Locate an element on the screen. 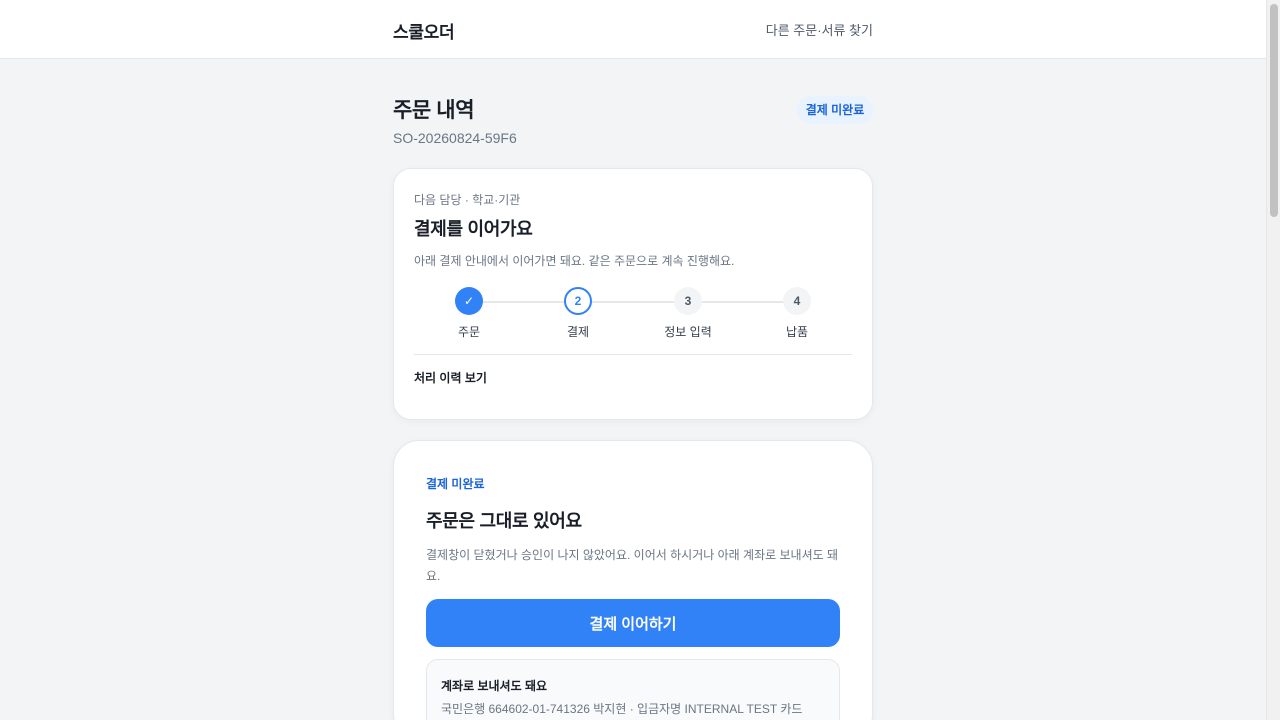 This screenshot has width=1280, height=720. brand-logo: 스쿨오더 is located at coordinates (424, 30).